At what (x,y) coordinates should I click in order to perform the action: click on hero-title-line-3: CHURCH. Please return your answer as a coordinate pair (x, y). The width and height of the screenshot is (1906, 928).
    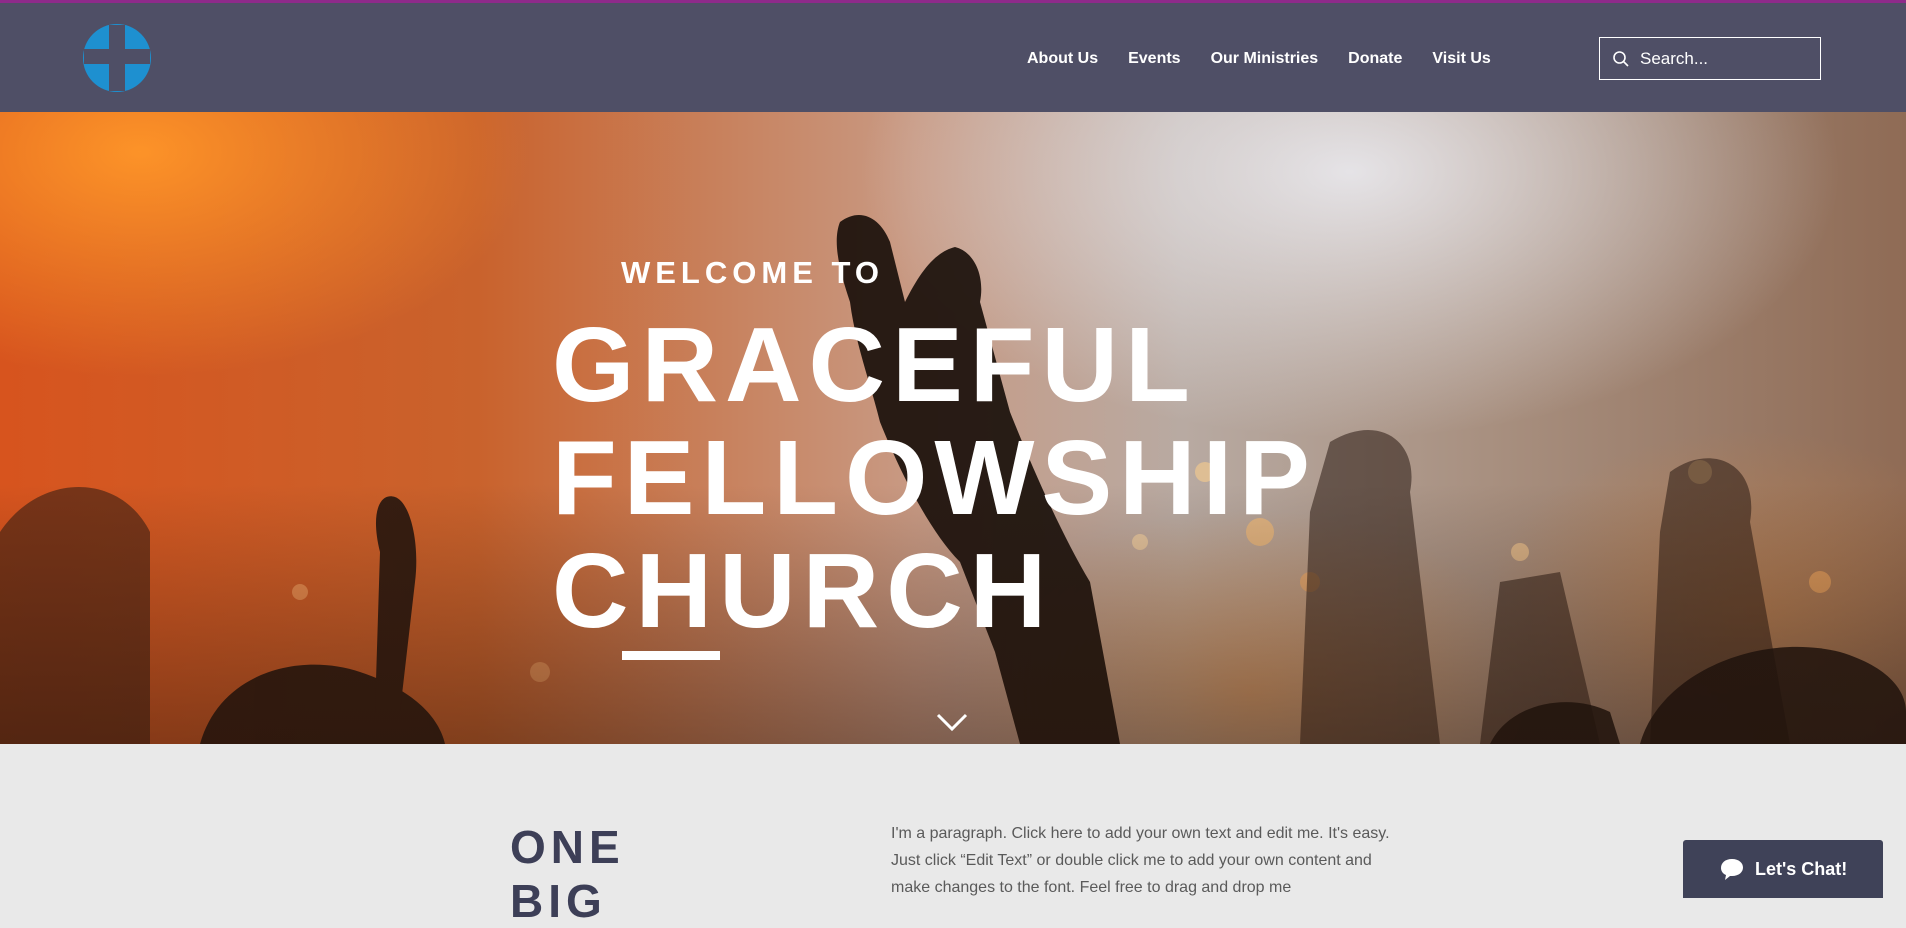
    Looking at the image, I should click on (803, 591).